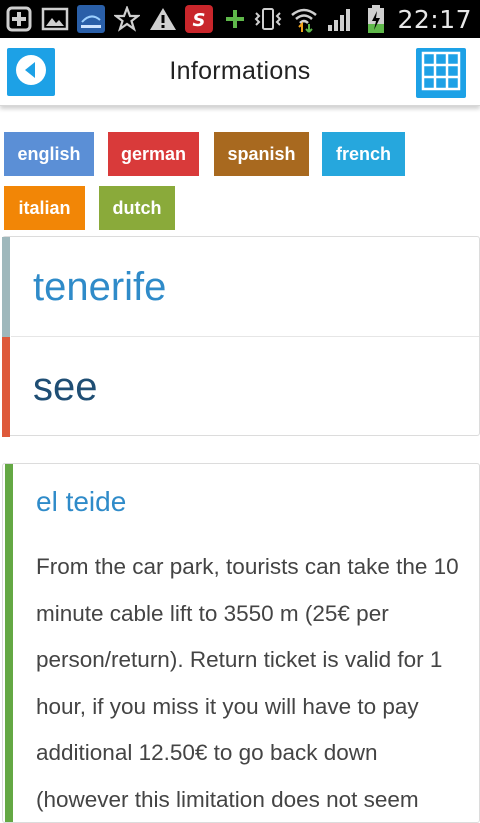 The width and height of the screenshot is (480, 823). What do you see at coordinates (240, 387) in the screenshot?
I see `breadcrumb-category: see` at bounding box center [240, 387].